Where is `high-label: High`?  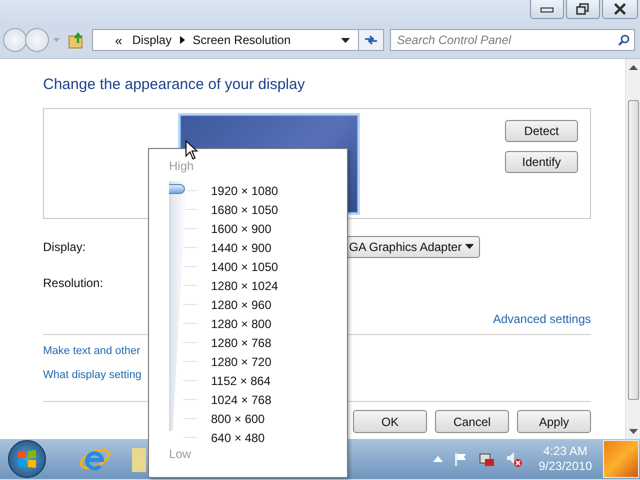 high-label: High is located at coordinates (182, 166).